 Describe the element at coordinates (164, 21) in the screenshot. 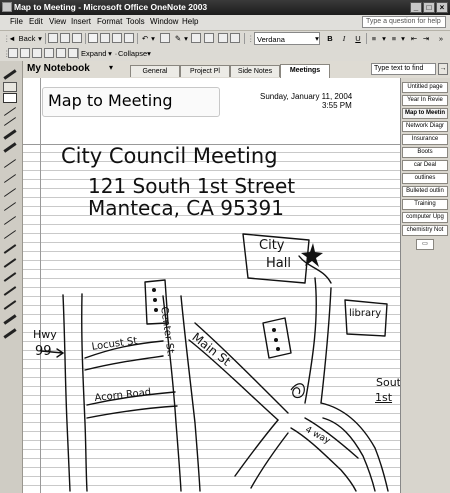

I see `menu-window: Window` at that location.